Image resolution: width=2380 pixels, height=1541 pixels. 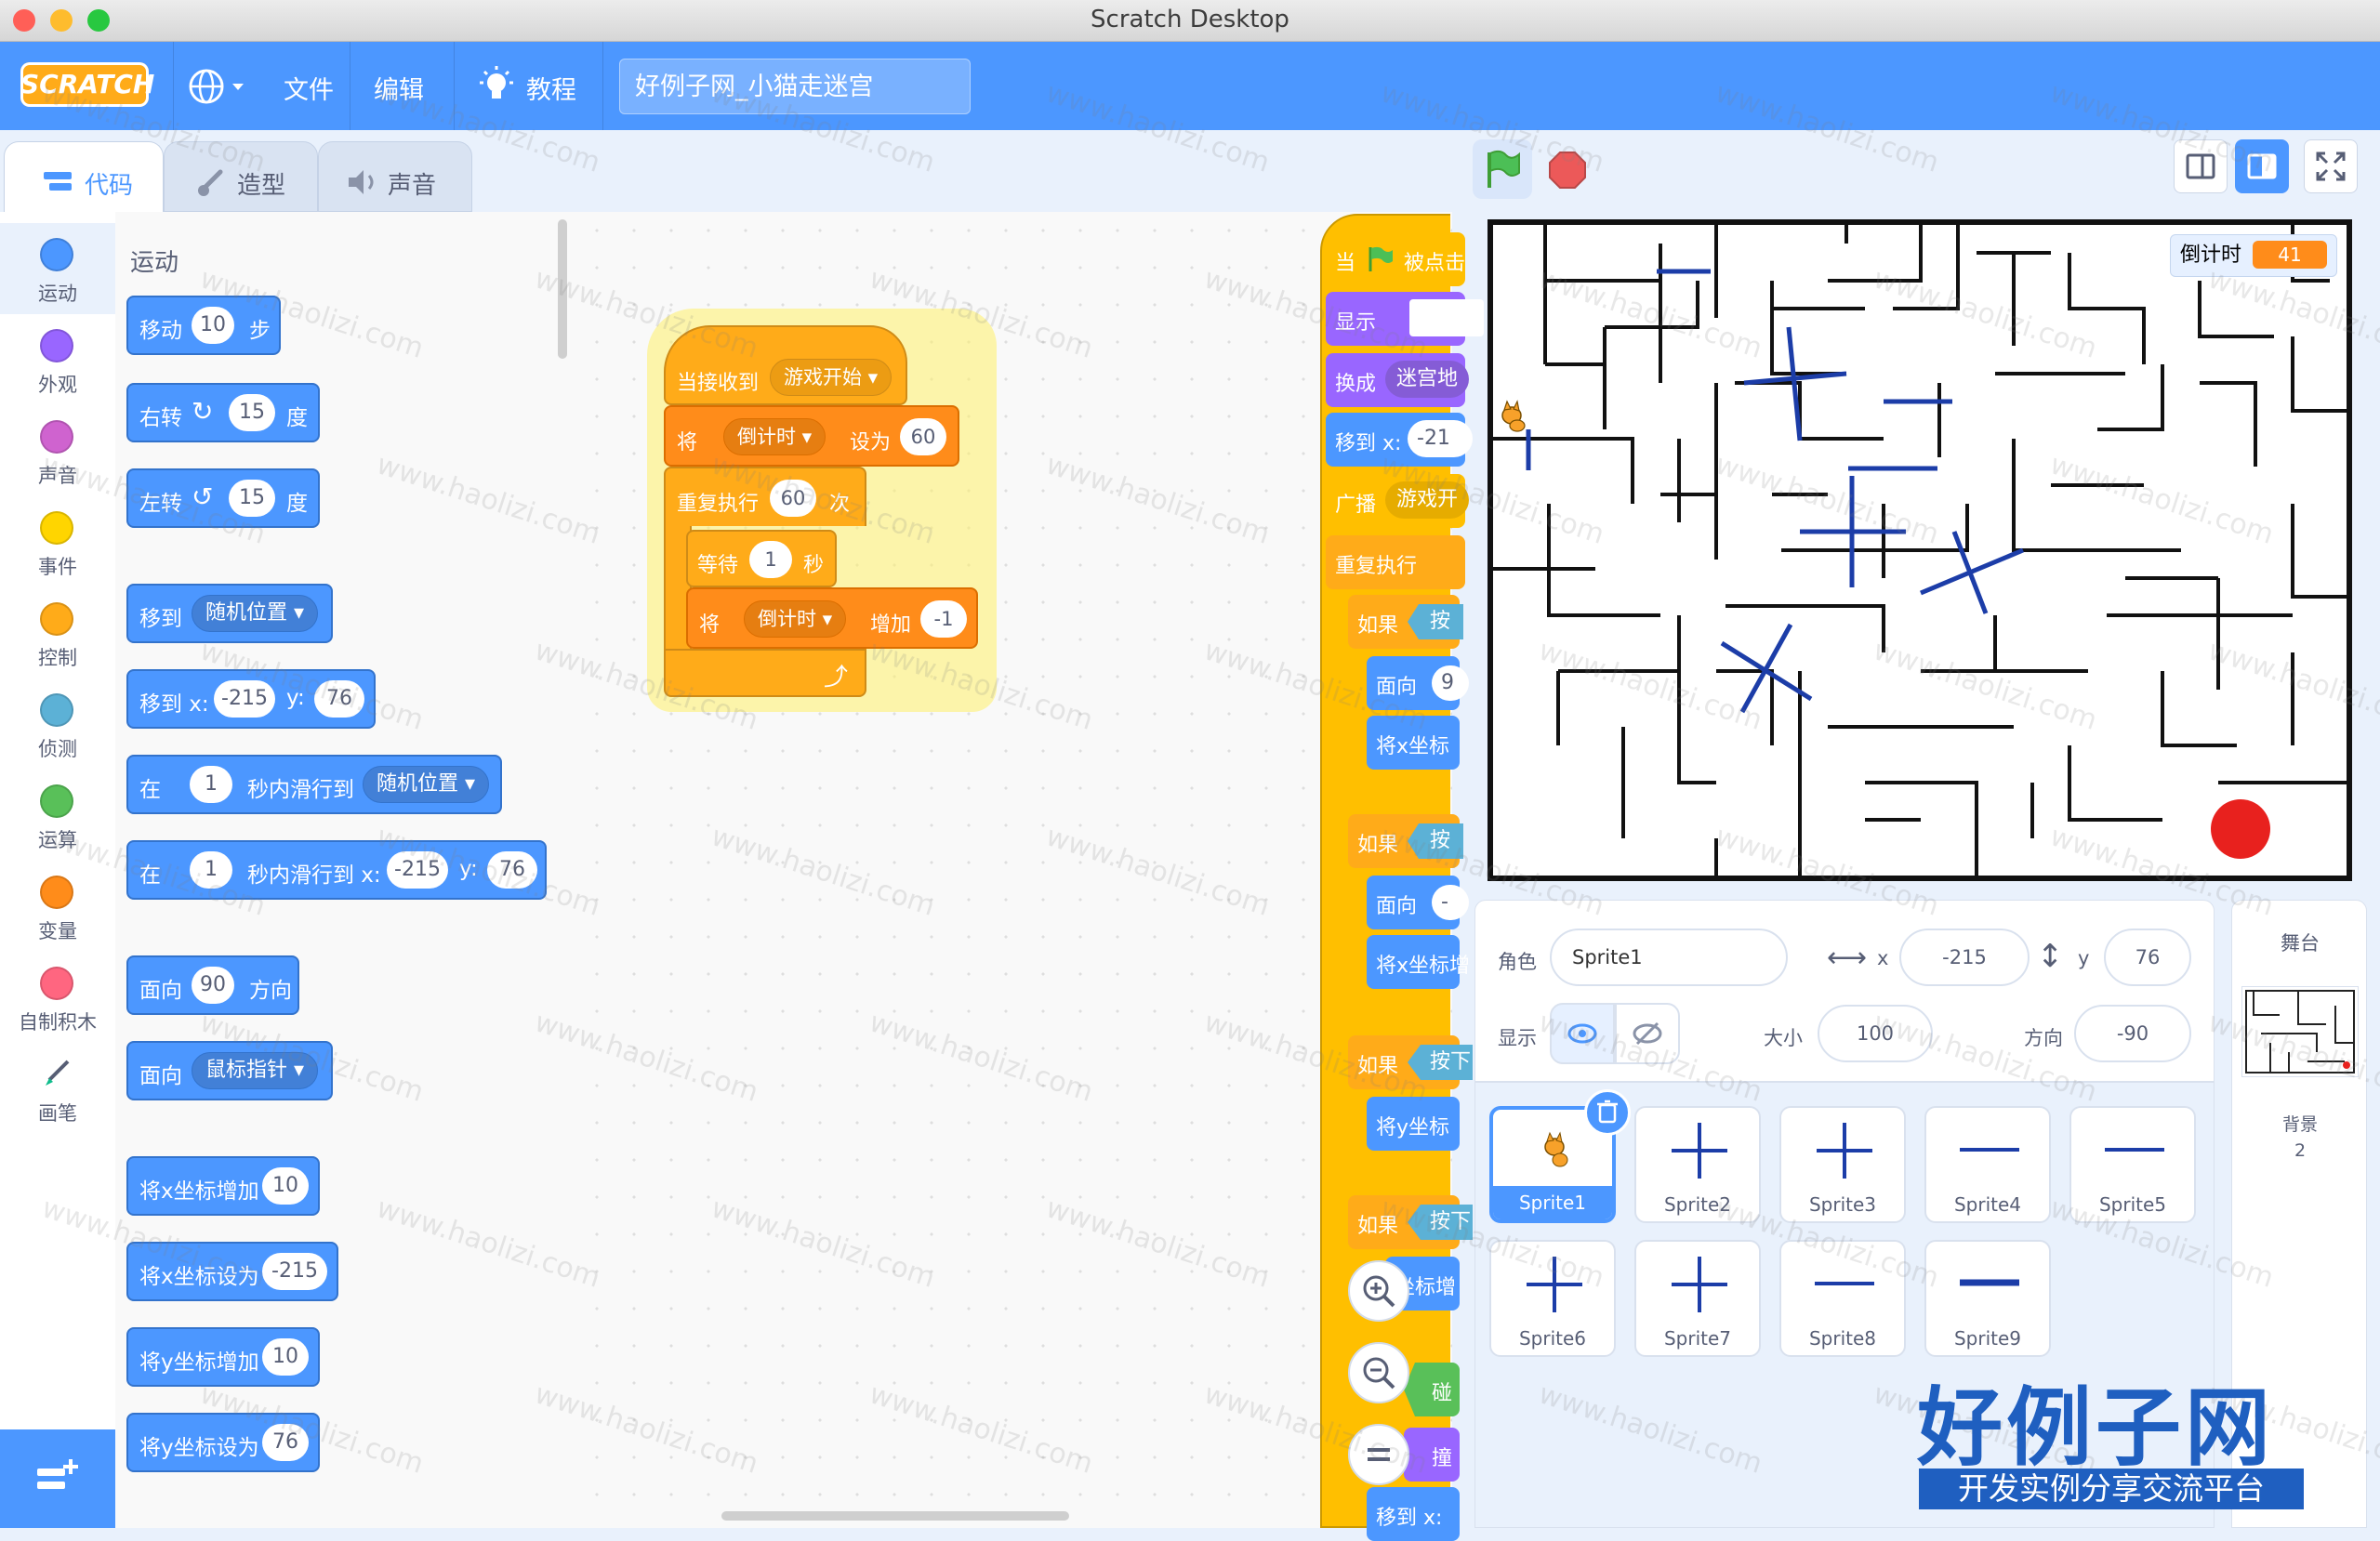 I want to click on palette-scrollbar, so click(x=562, y=289).